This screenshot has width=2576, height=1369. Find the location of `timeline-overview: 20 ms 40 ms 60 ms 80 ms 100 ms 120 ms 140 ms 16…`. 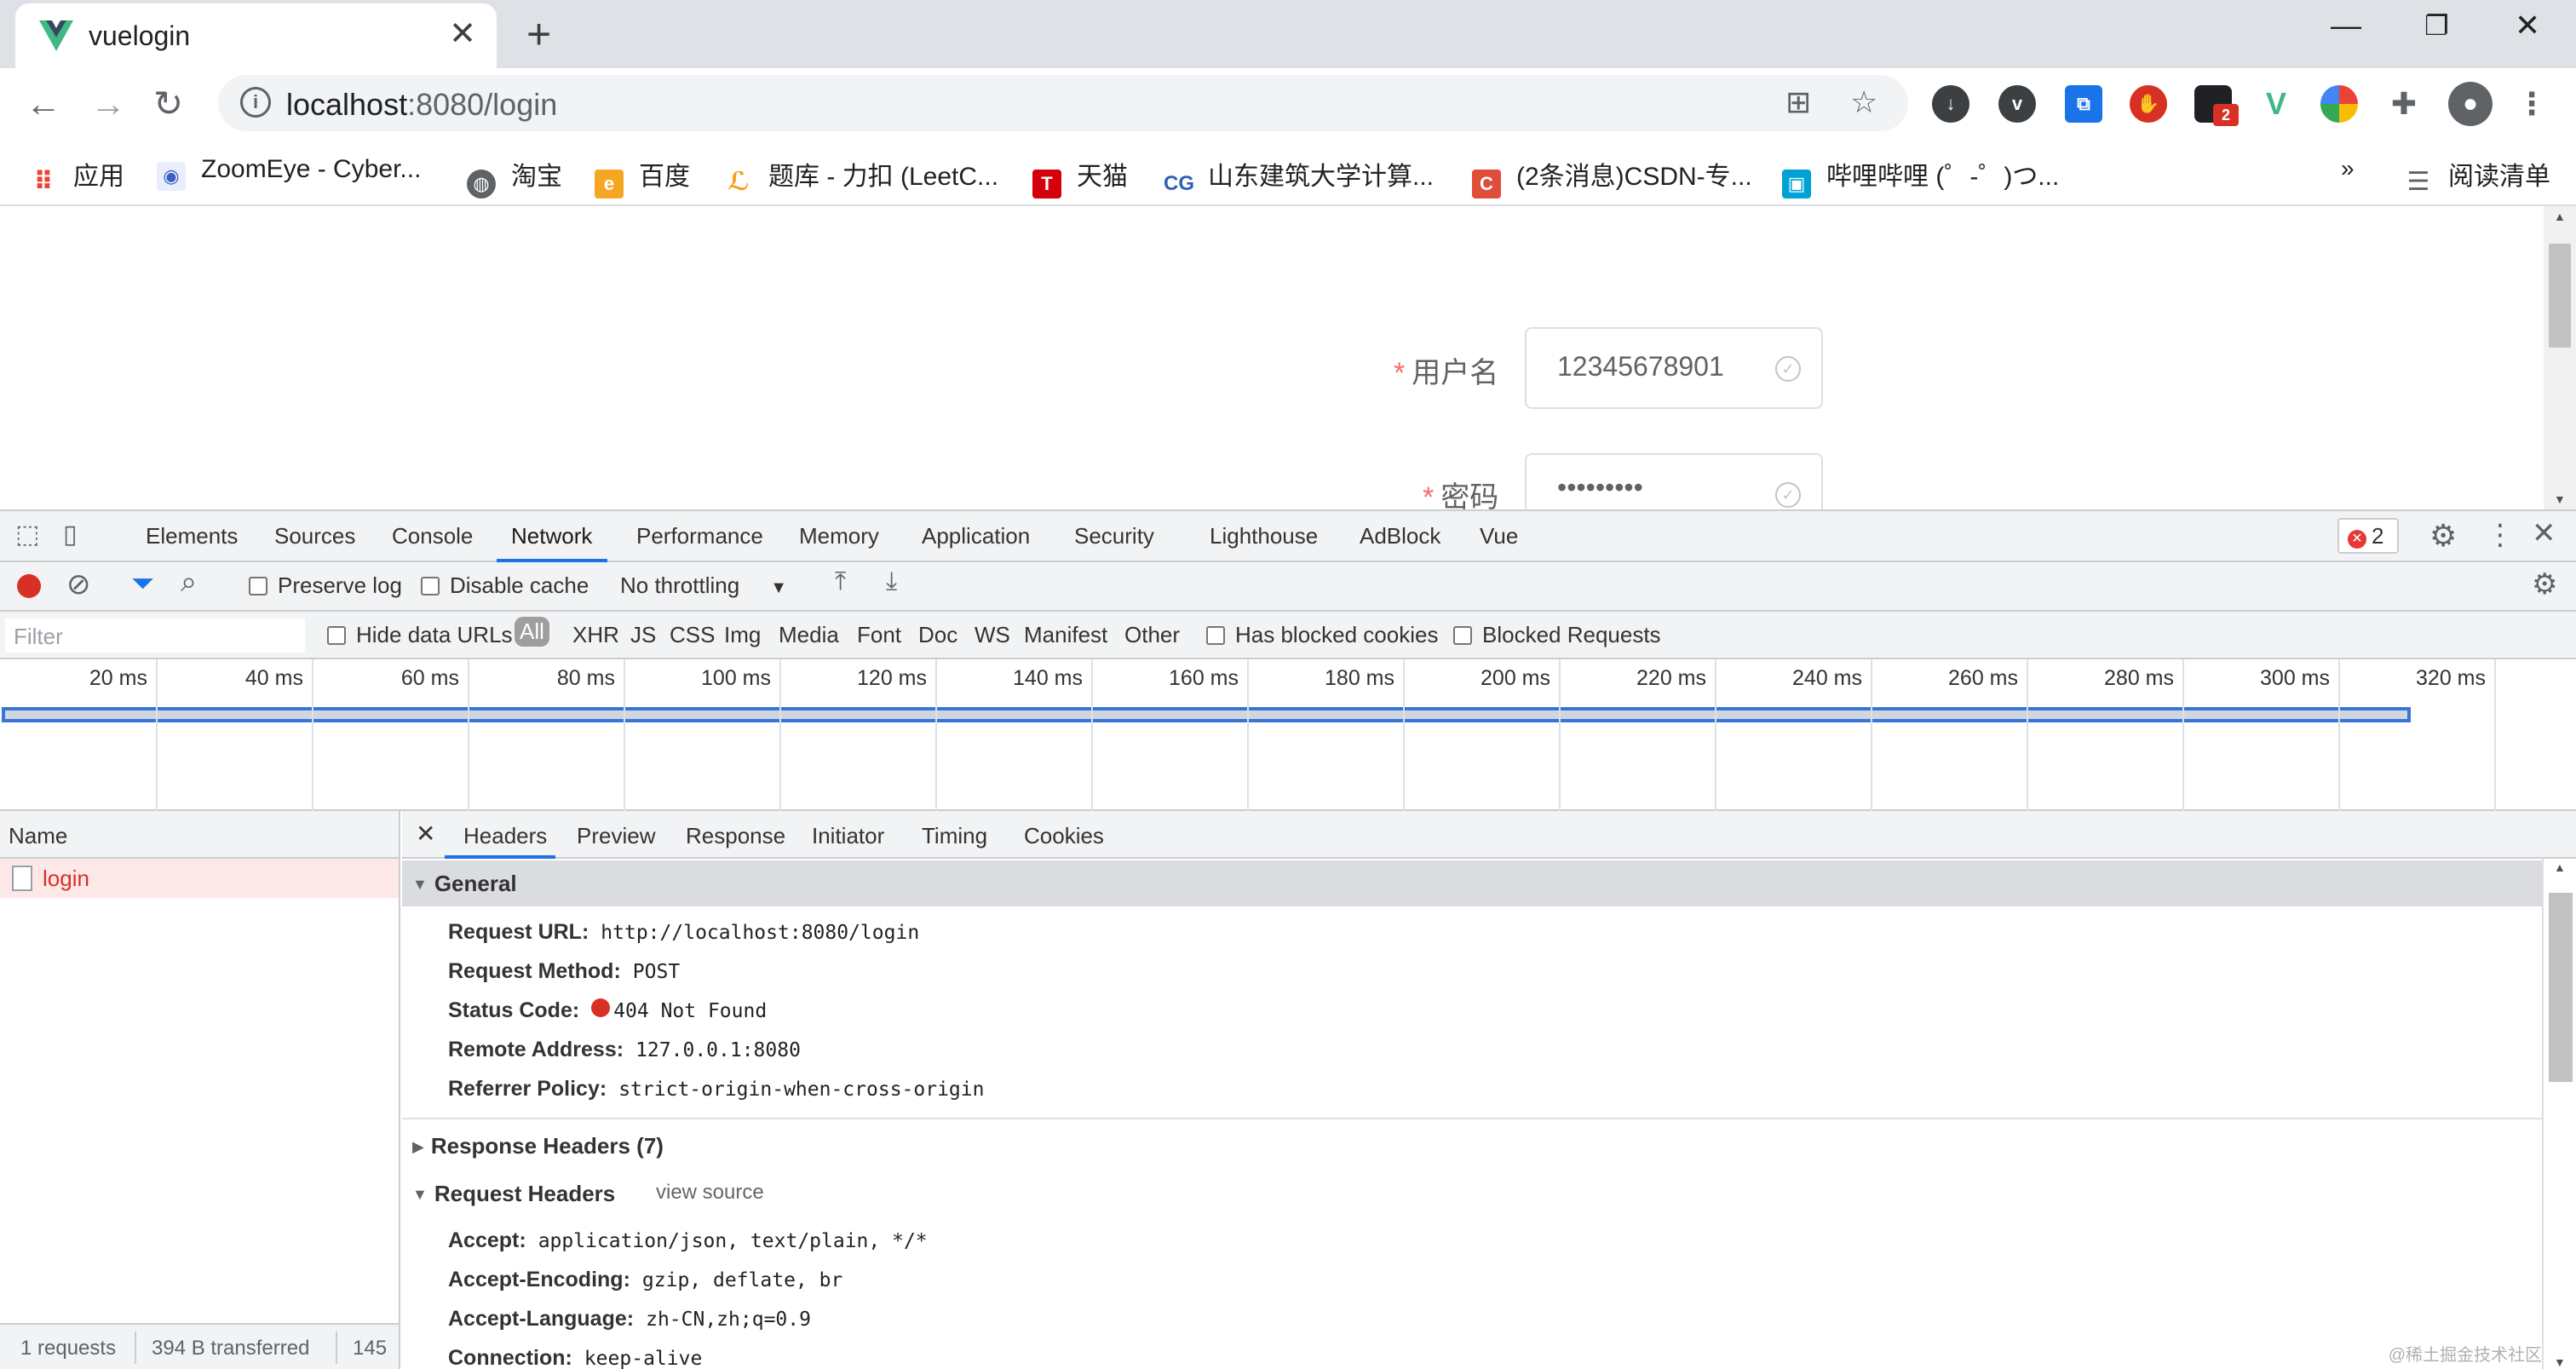

timeline-overview: 20 ms 40 ms 60 ms 80 ms 100 ms 120 ms 140 ms 16… is located at coordinates (1288, 735).